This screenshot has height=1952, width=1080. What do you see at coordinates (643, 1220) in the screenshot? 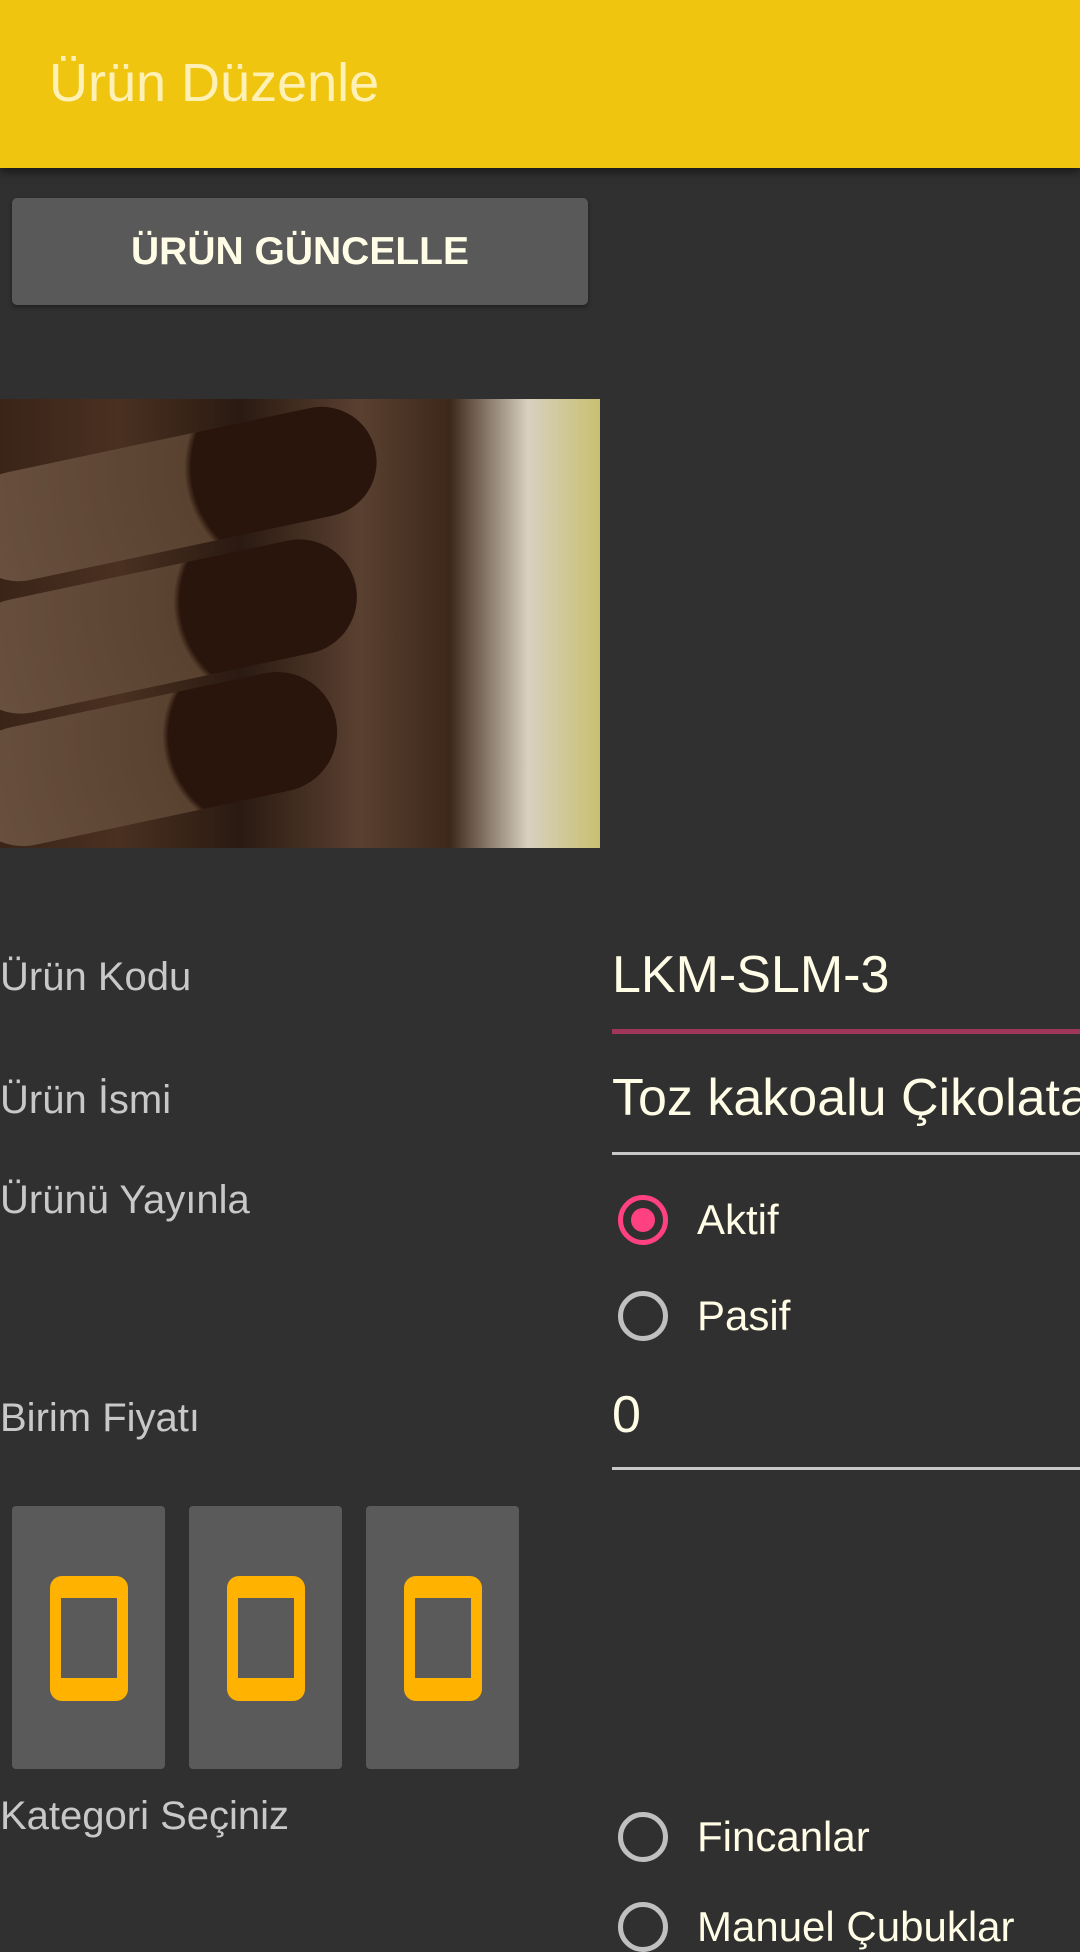
I see `radio-checked-icon` at bounding box center [643, 1220].